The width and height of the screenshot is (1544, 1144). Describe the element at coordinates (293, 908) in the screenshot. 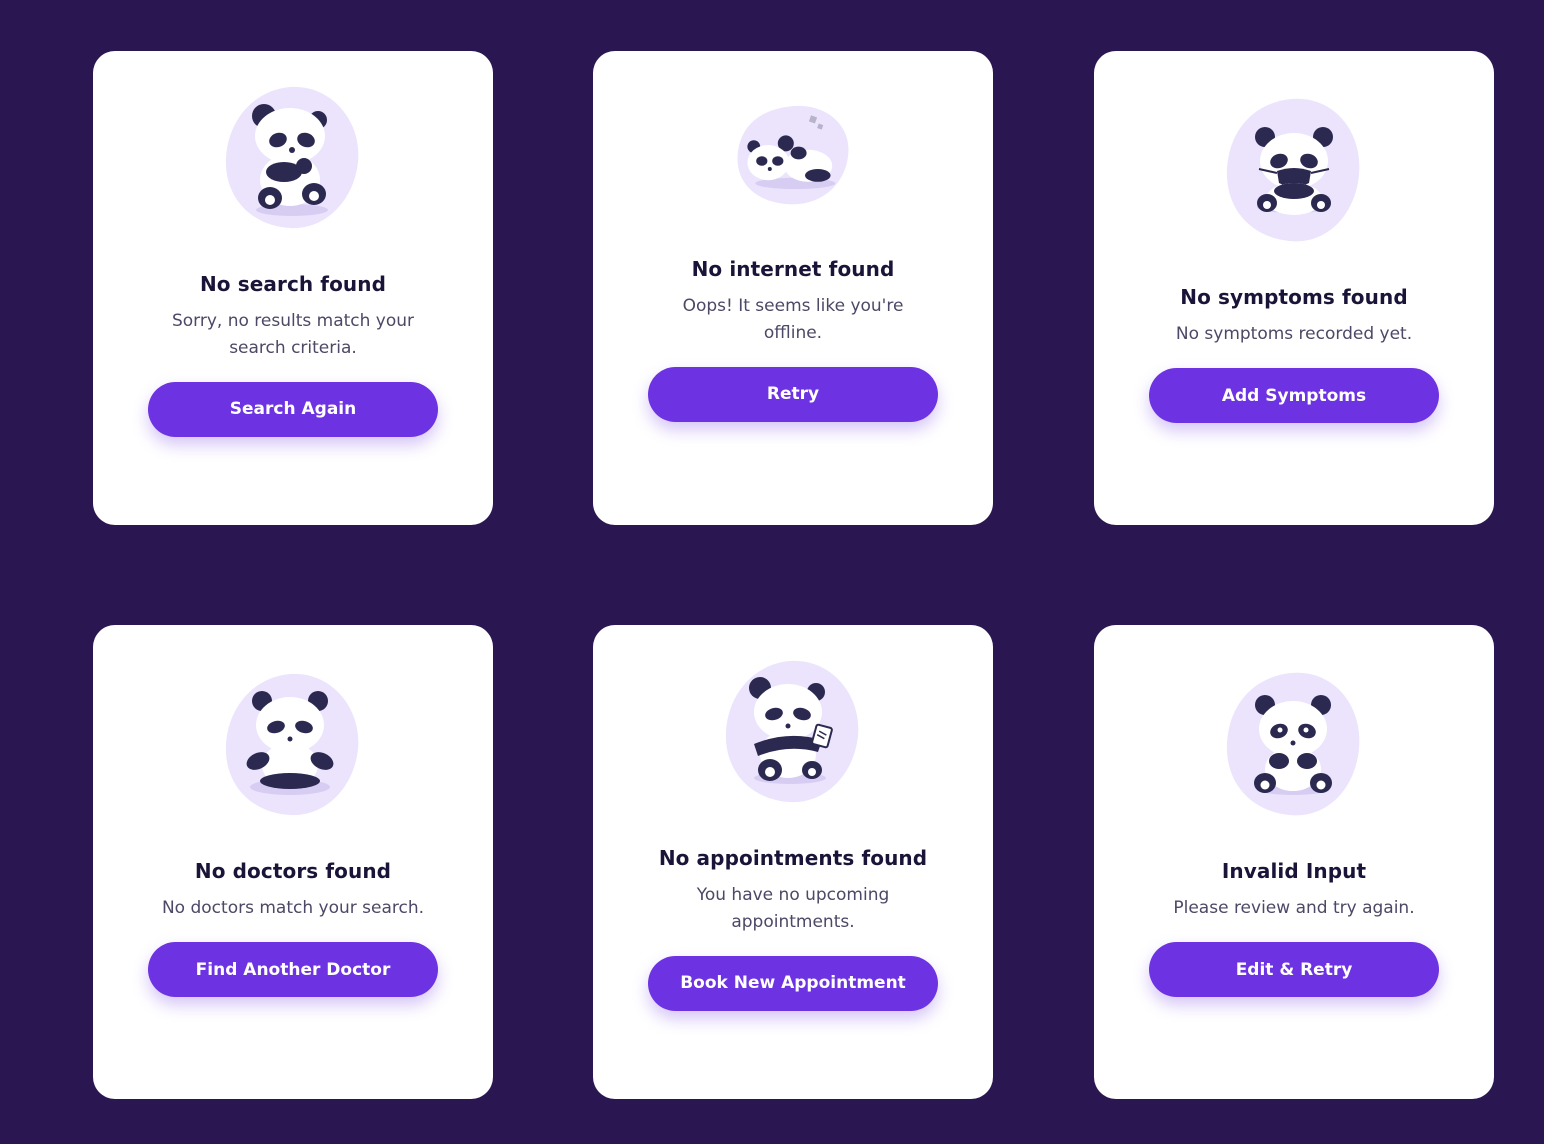

I see `card-description: No doctors match your search.` at that location.